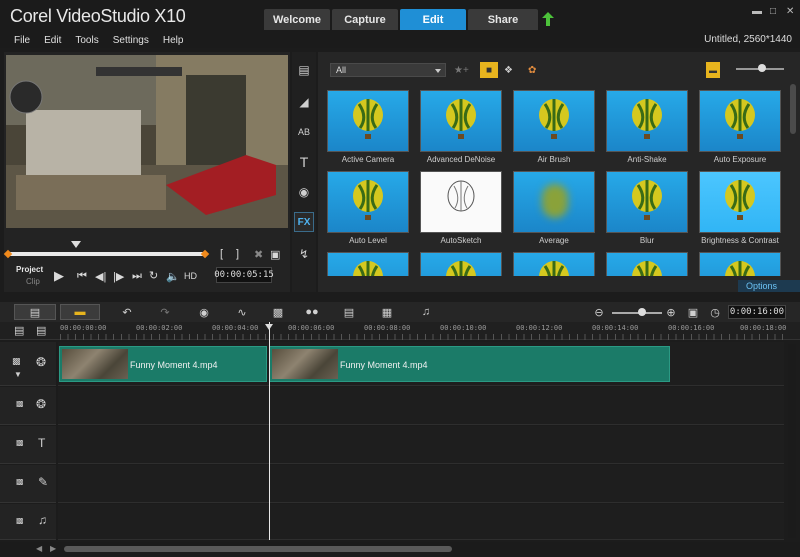  Describe the element at coordinates (153, 275) in the screenshot. I see `repeat-icon: ↻` at that location.